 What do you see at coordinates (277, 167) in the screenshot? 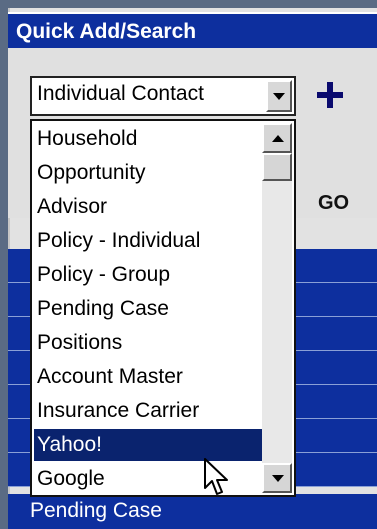
I see `scroll-thumb` at bounding box center [277, 167].